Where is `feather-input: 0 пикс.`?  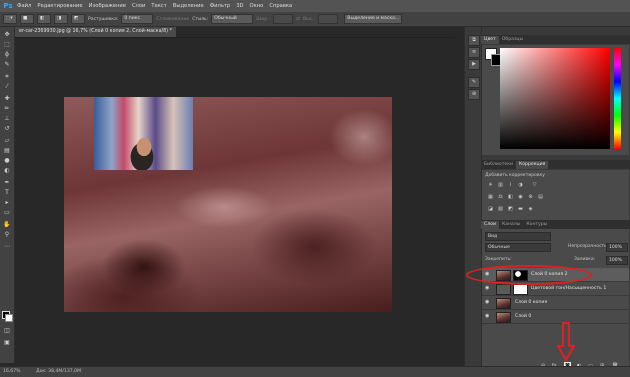 feather-input: 0 пикс. is located at coordinates (137, 19).